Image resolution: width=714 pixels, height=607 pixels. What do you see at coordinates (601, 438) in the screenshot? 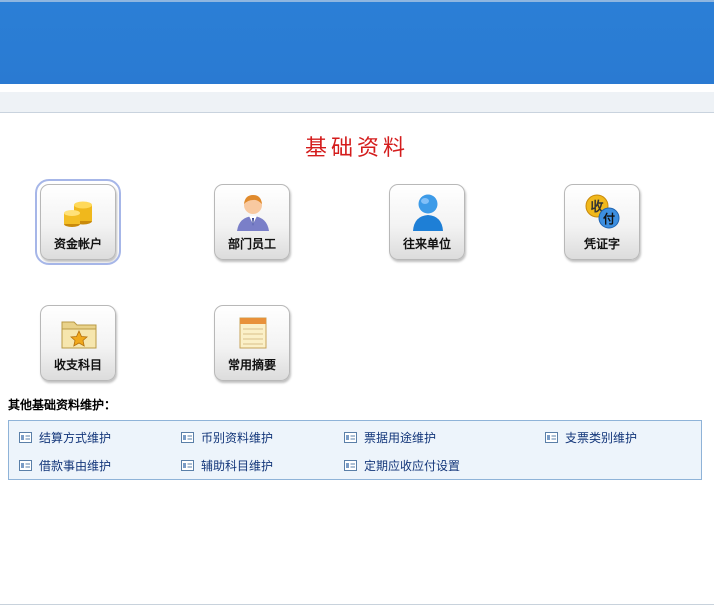
I see `link-label: 支票类别维护` at bounding box center [601, 438].